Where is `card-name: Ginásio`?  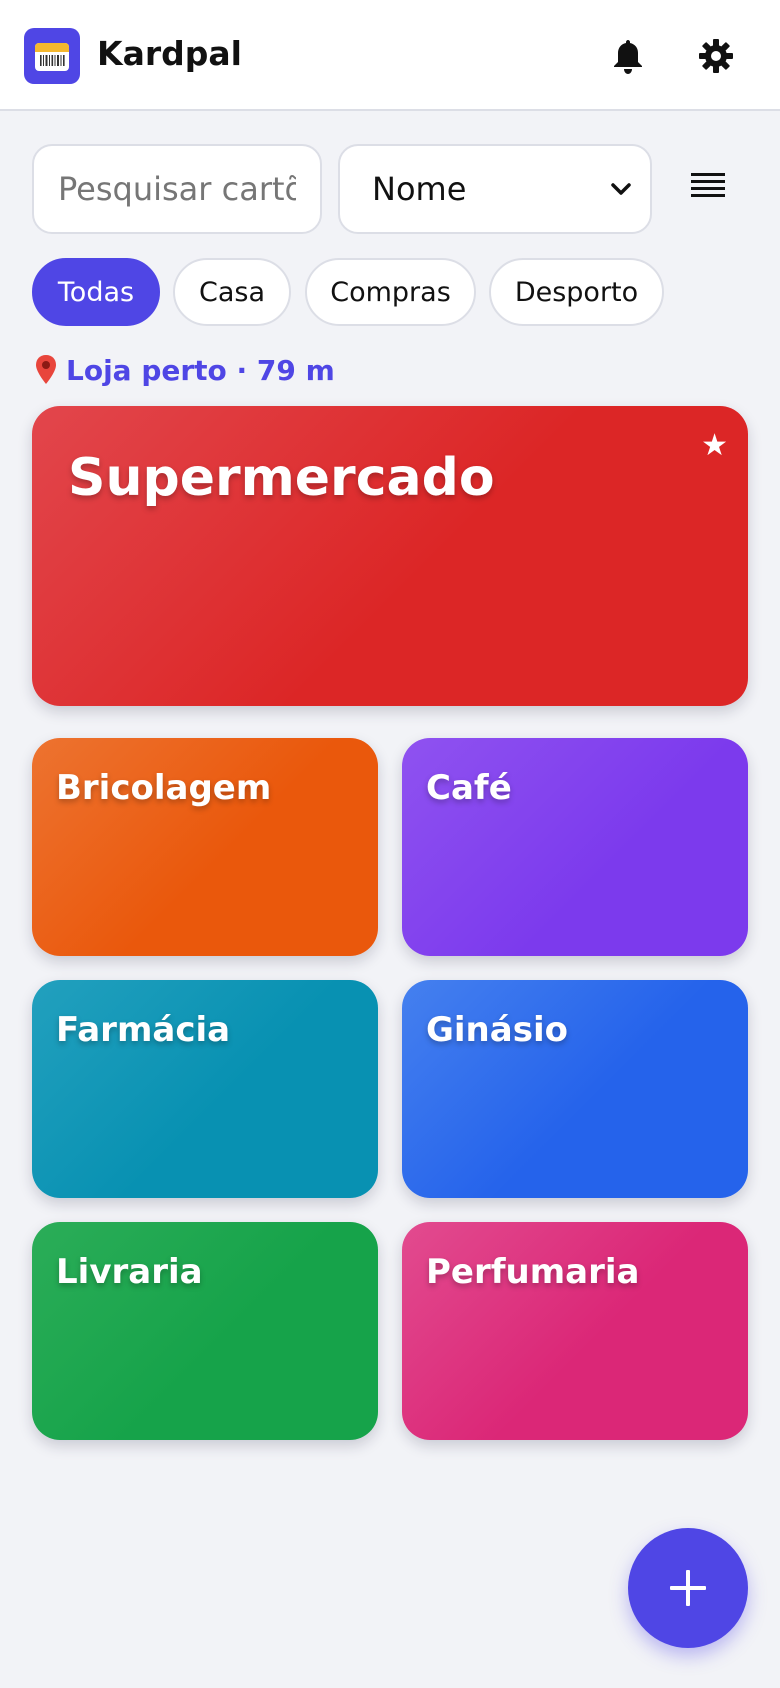
card-name: Ginásio is located at coordinates (497, 1030).